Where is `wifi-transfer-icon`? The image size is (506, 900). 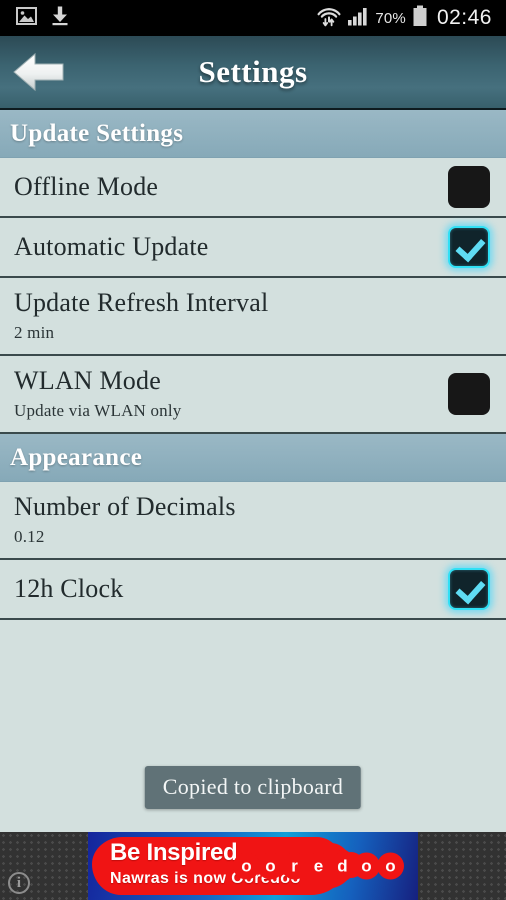 wifi-transfer-icon is located at coordinates (329, 18).